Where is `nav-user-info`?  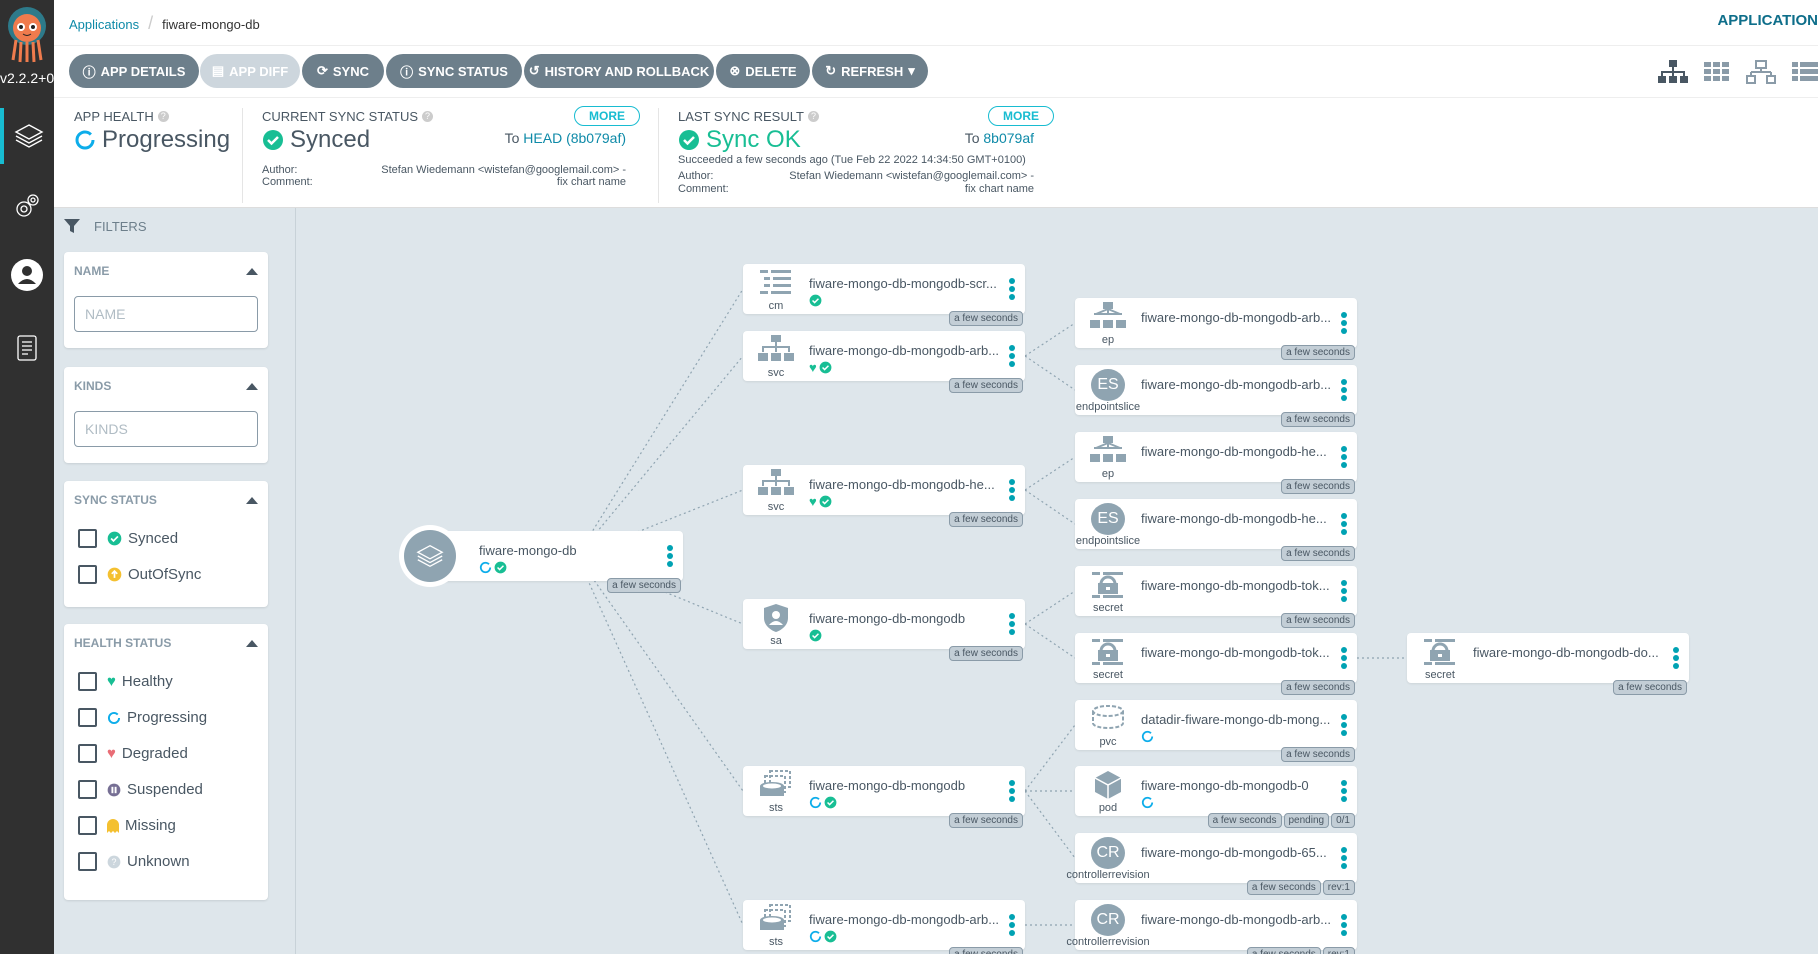 nav-user-info is located at coordinates (27, 275).